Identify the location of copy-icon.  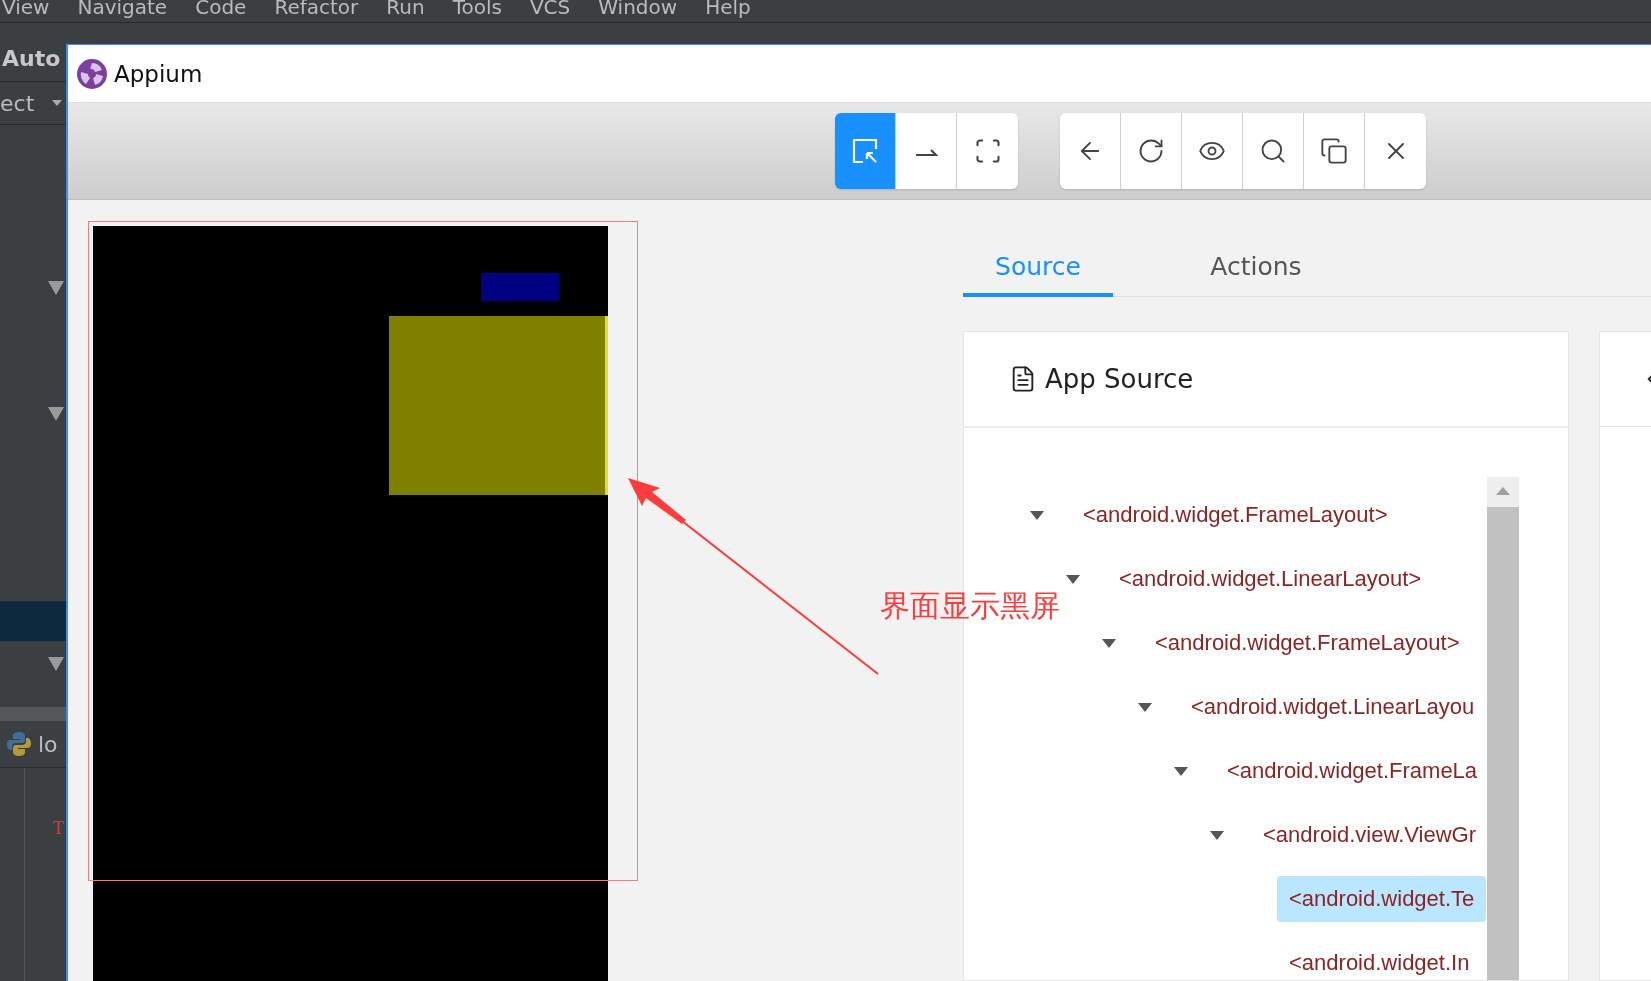
(1334, 151).